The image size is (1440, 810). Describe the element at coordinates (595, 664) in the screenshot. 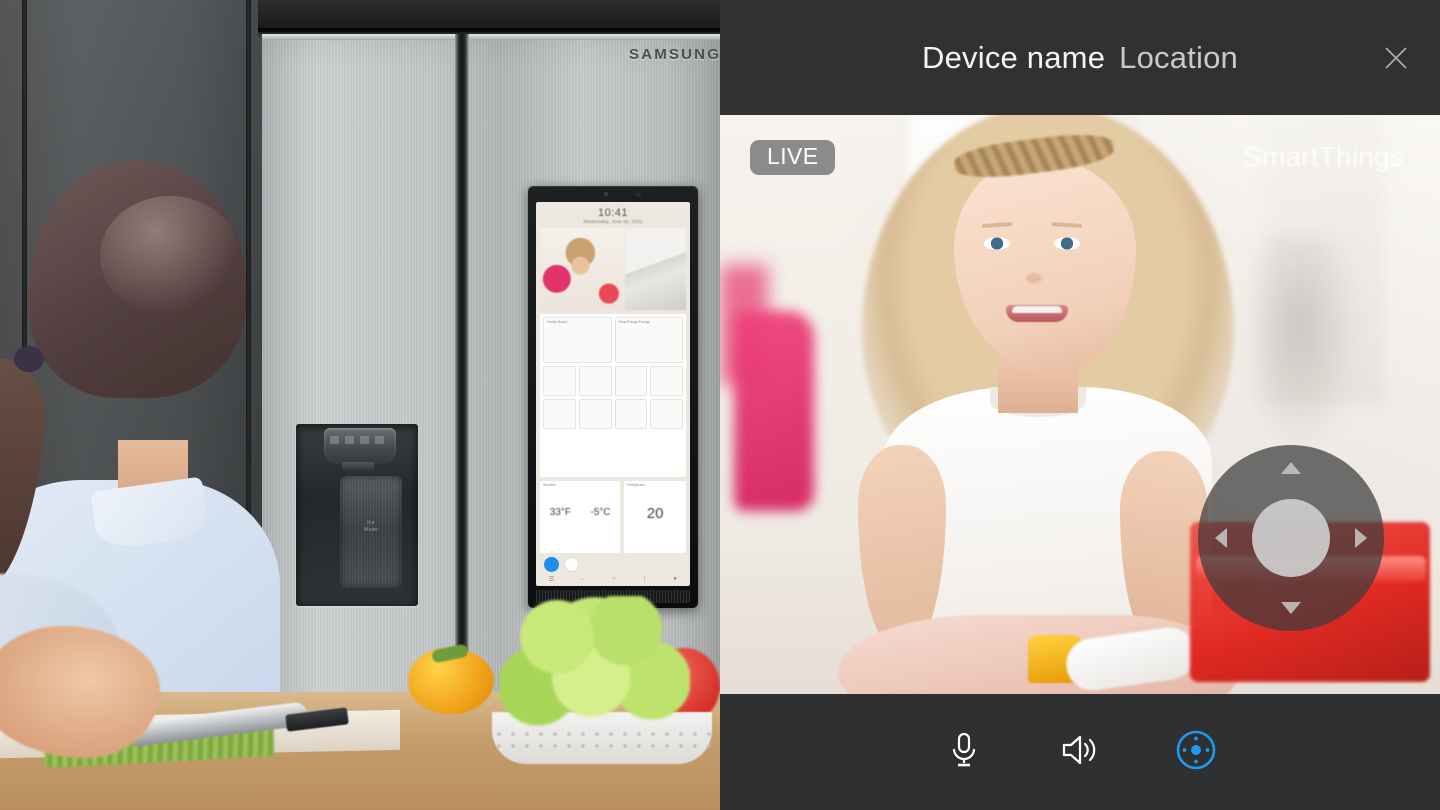

I see `lettuce` at that location.